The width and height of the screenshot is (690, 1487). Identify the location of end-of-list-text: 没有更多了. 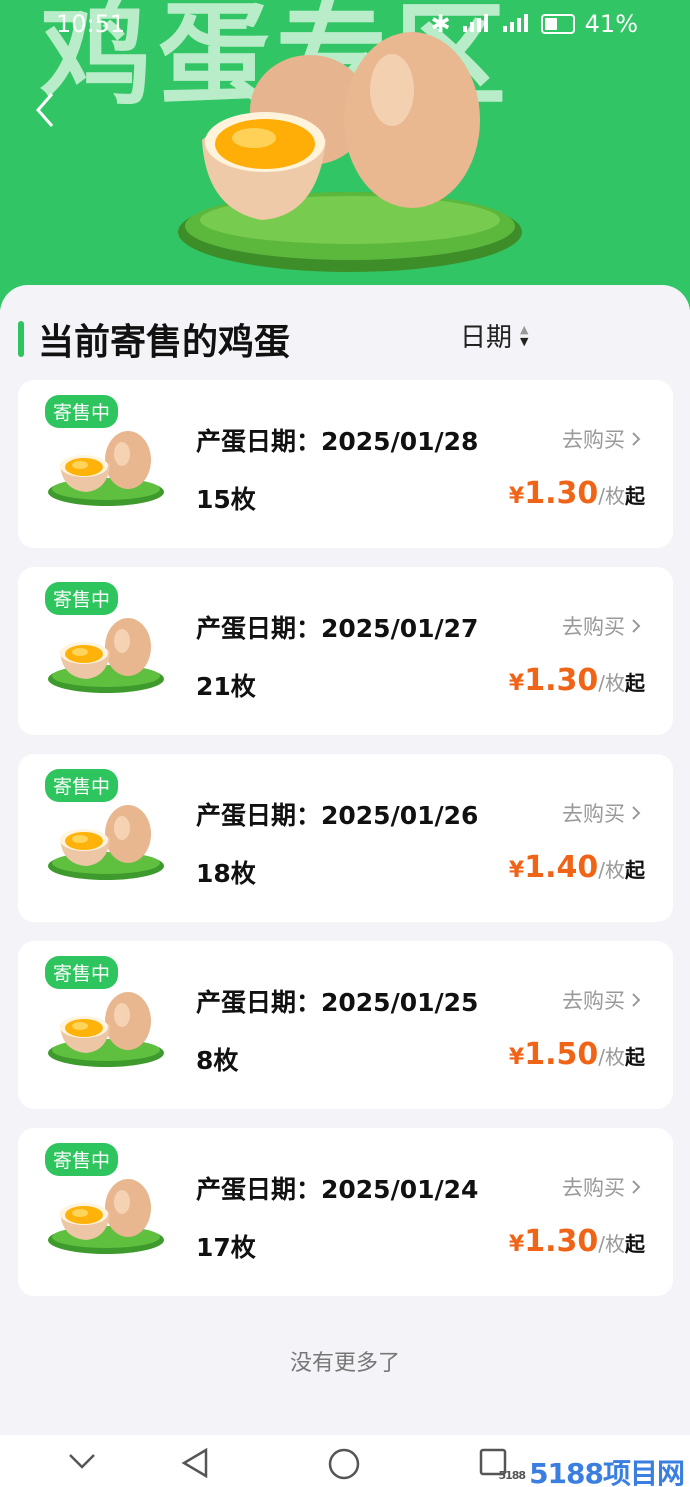
(344, 1363).